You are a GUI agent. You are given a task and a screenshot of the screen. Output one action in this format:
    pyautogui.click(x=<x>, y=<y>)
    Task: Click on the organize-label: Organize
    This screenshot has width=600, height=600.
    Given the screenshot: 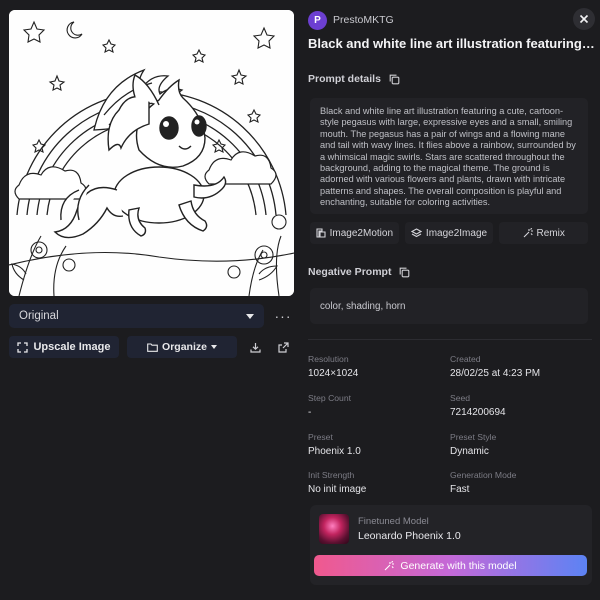 What is the action you would take?
    pyautogui.click(x=184, y=347)
    